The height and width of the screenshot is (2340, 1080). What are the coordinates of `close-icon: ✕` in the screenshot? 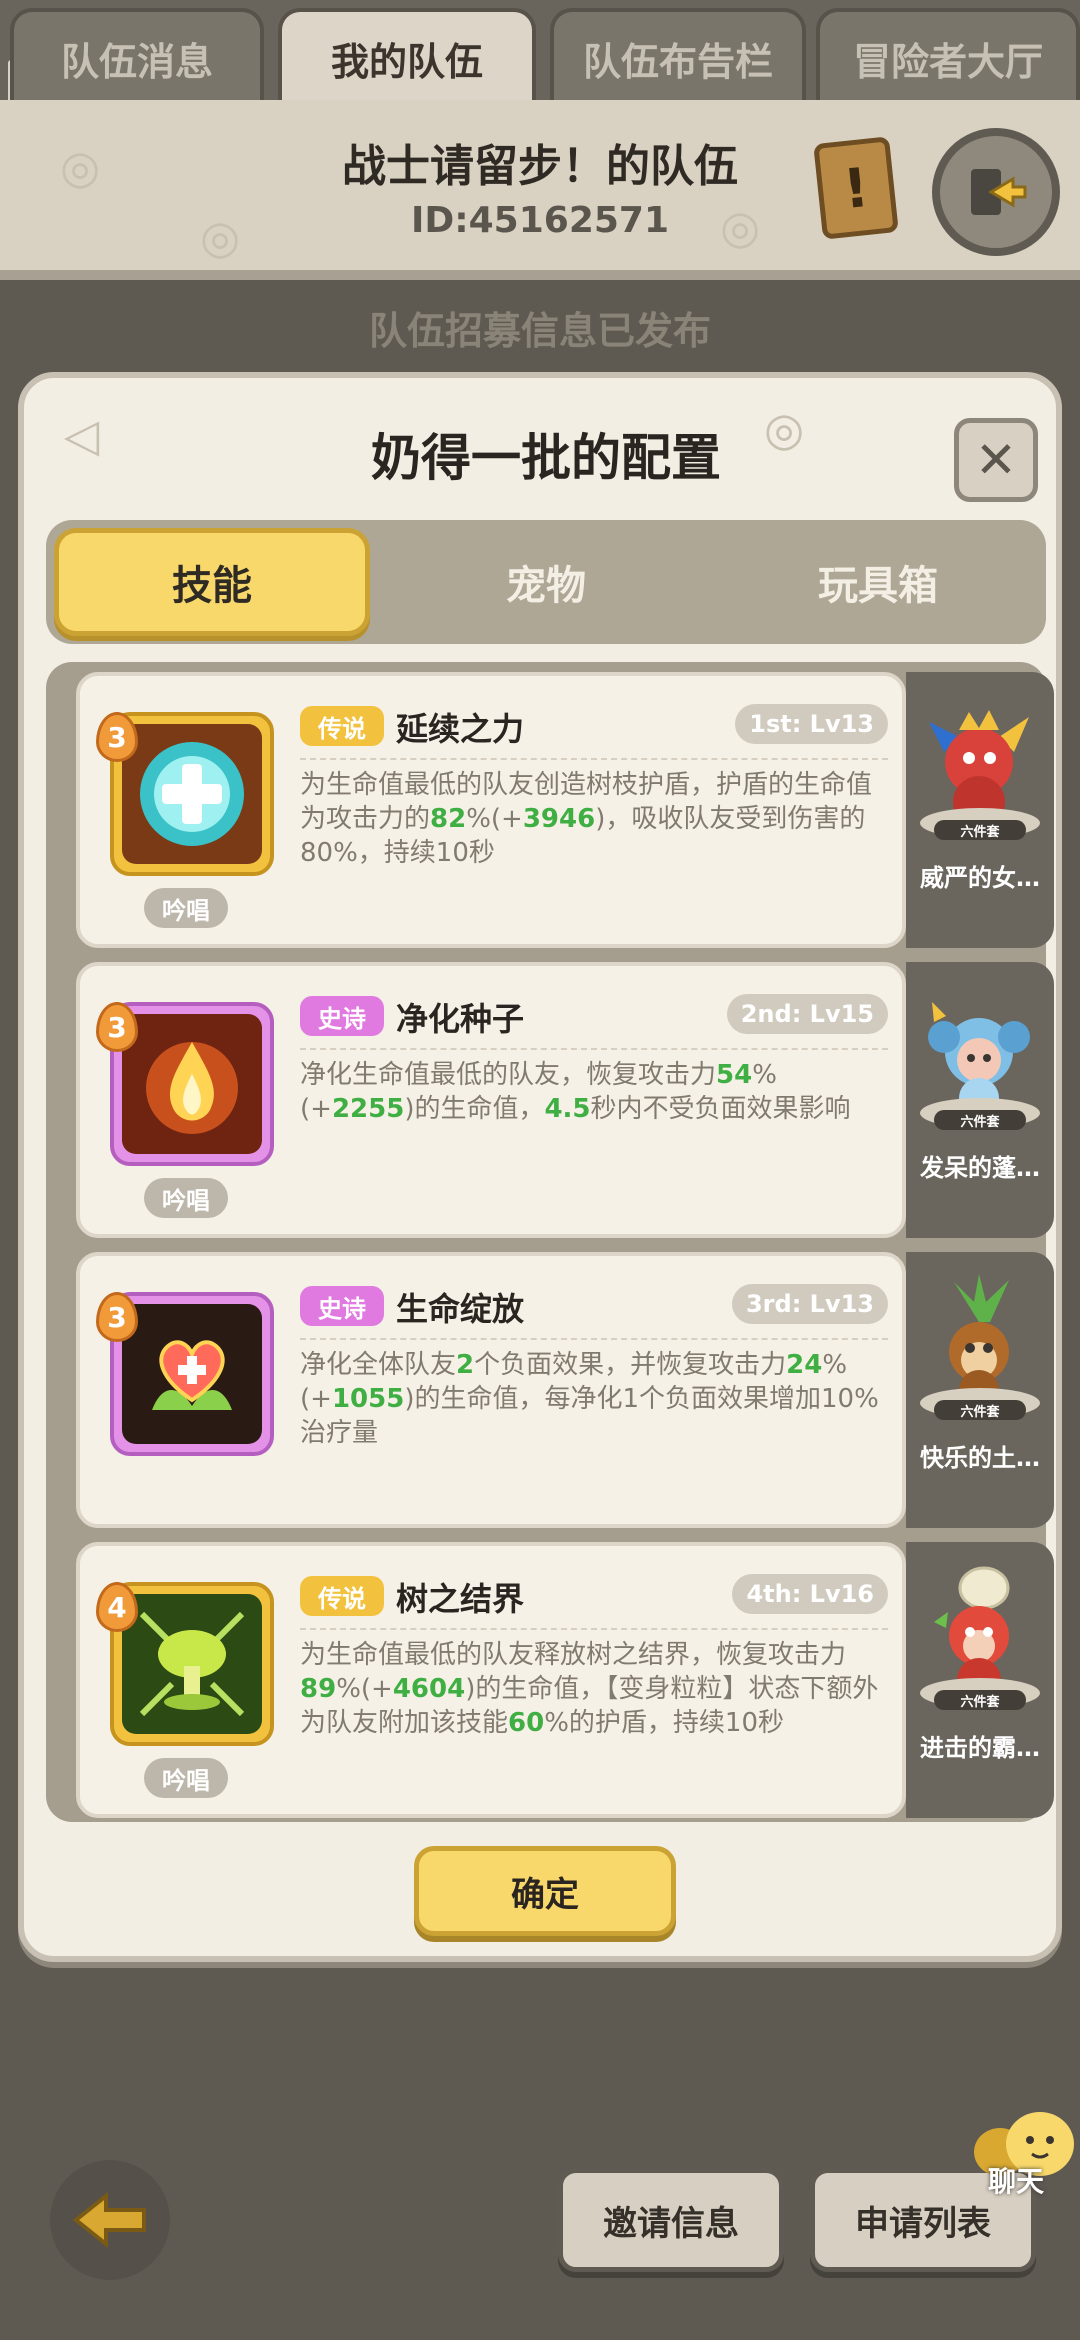 It's located at (996, 460).